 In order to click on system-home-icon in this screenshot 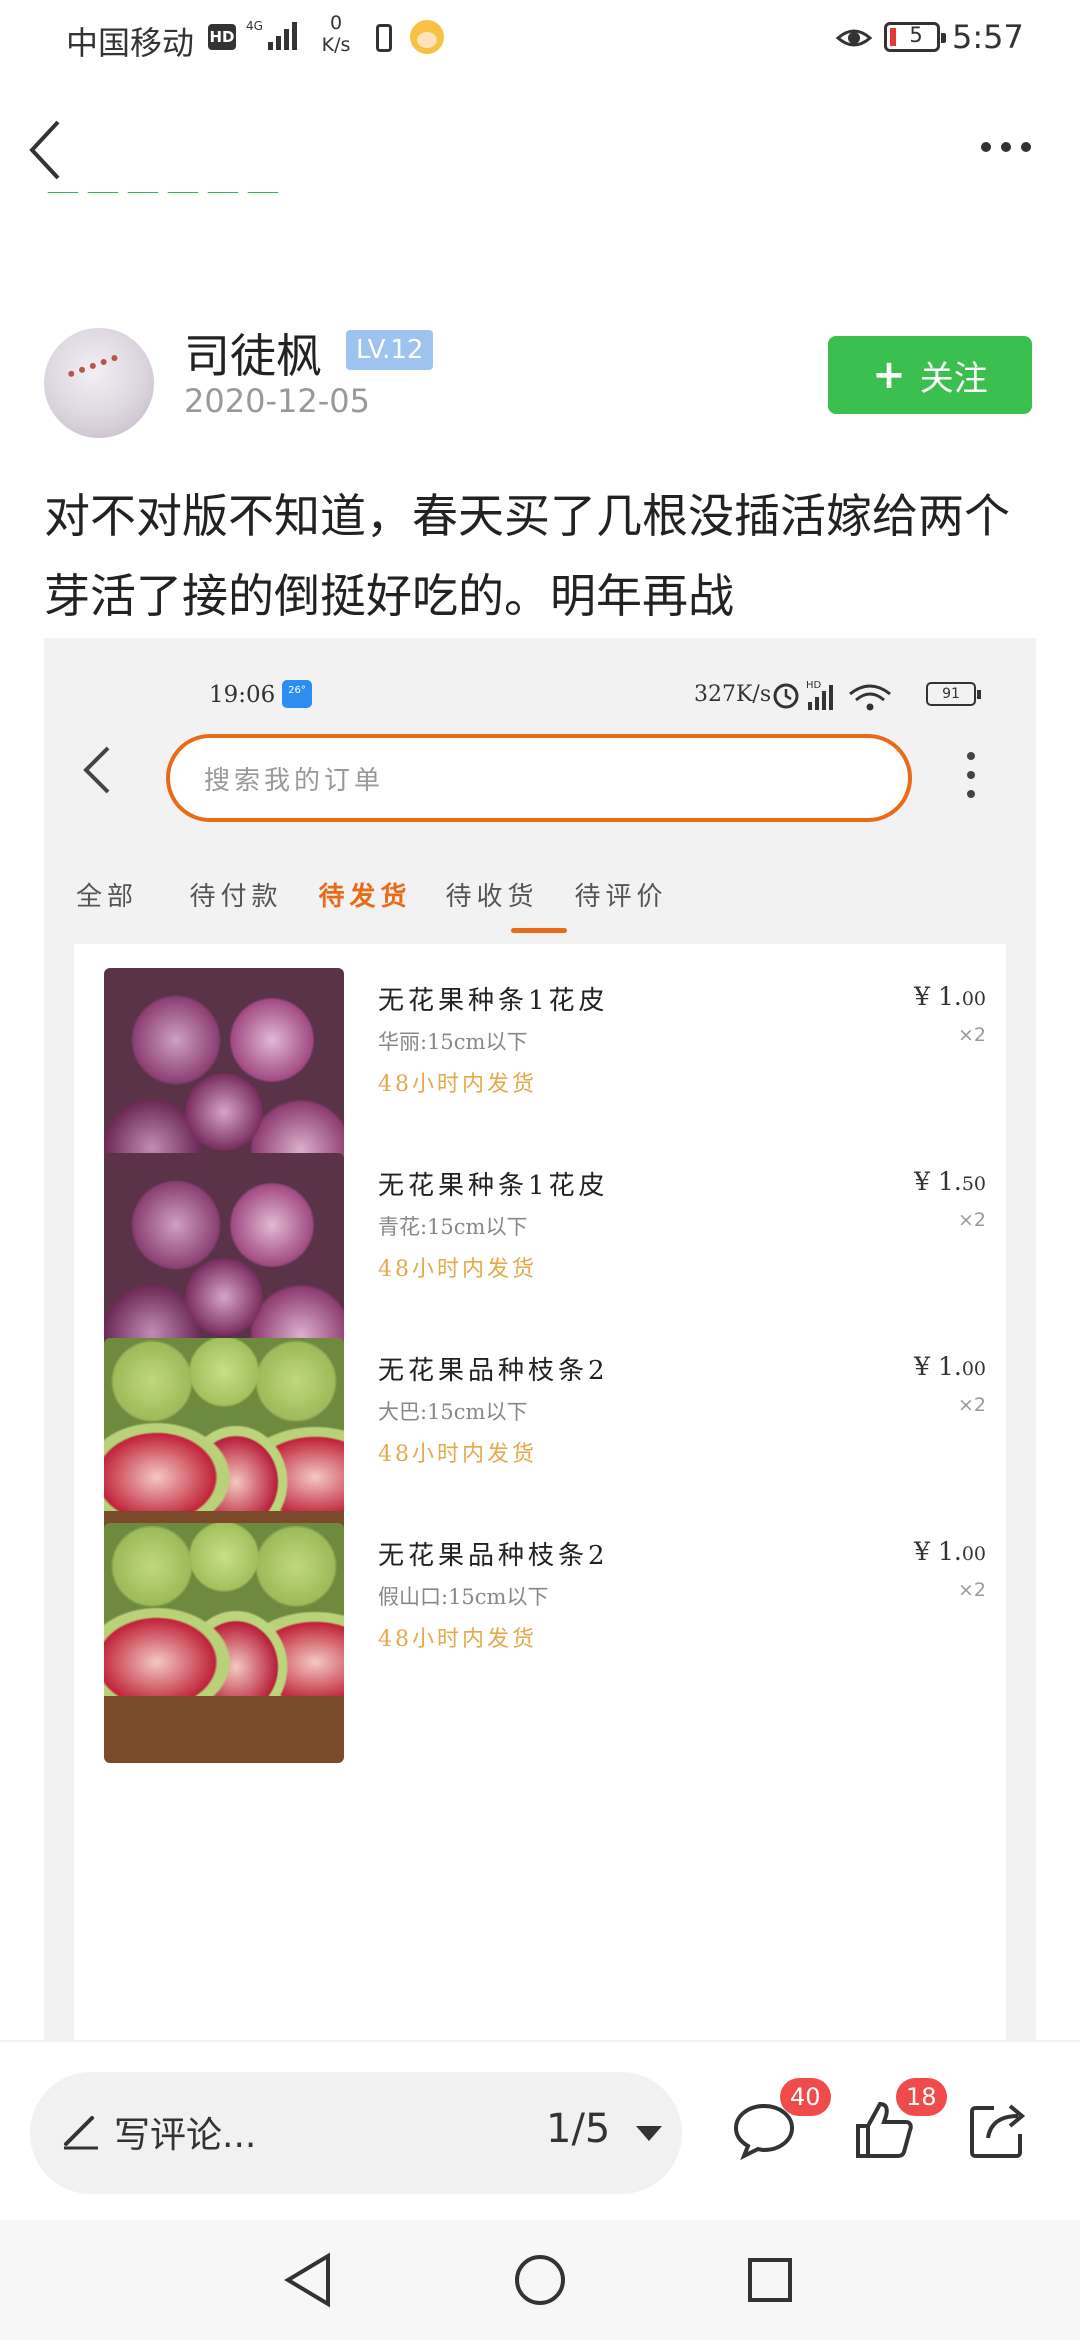, I will do `click(540, 2280)`.